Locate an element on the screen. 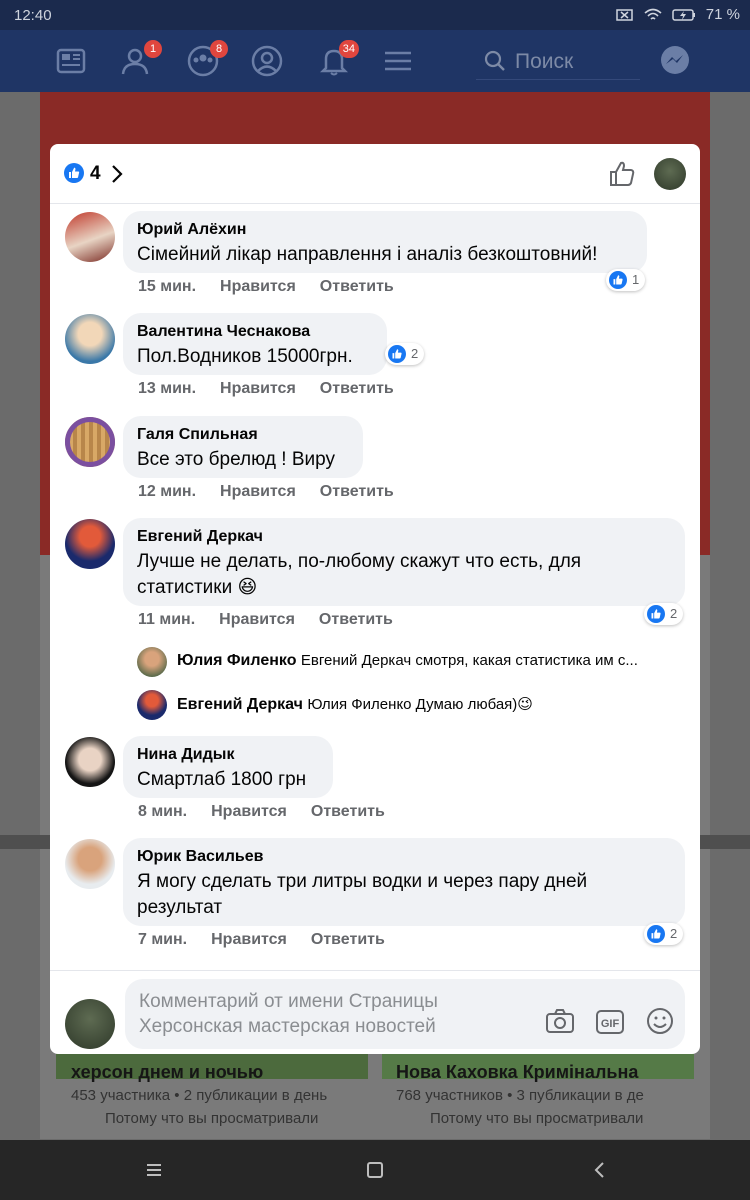 This screenshot has height=1200, width=750. battery-charging-icon is located at coordinates (683, 14).